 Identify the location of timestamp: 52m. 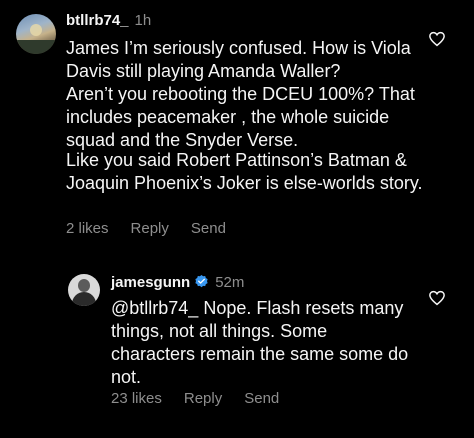
(230, 282).